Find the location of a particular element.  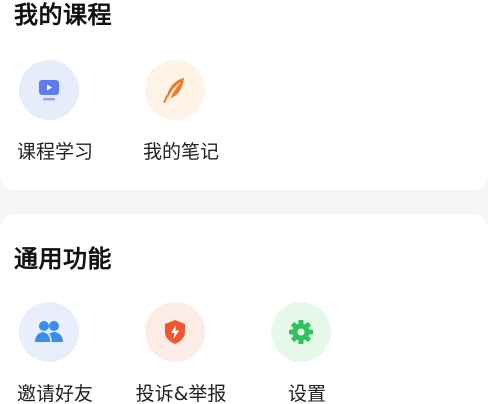

my-notes-button: 我的笔记 is located at coordinates (174, 115).